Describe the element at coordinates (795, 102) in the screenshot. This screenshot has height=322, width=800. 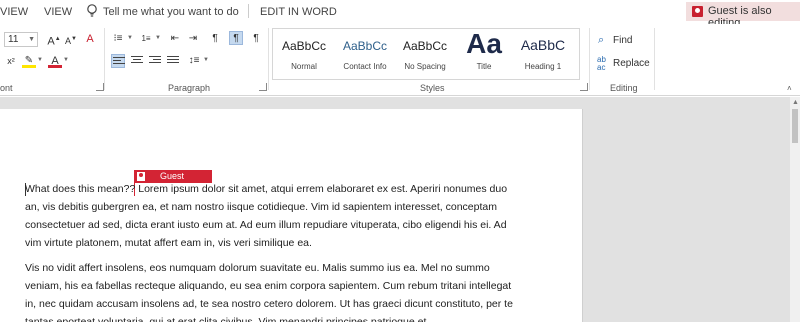
I see `scroll-up-icon: ▲` at that location.